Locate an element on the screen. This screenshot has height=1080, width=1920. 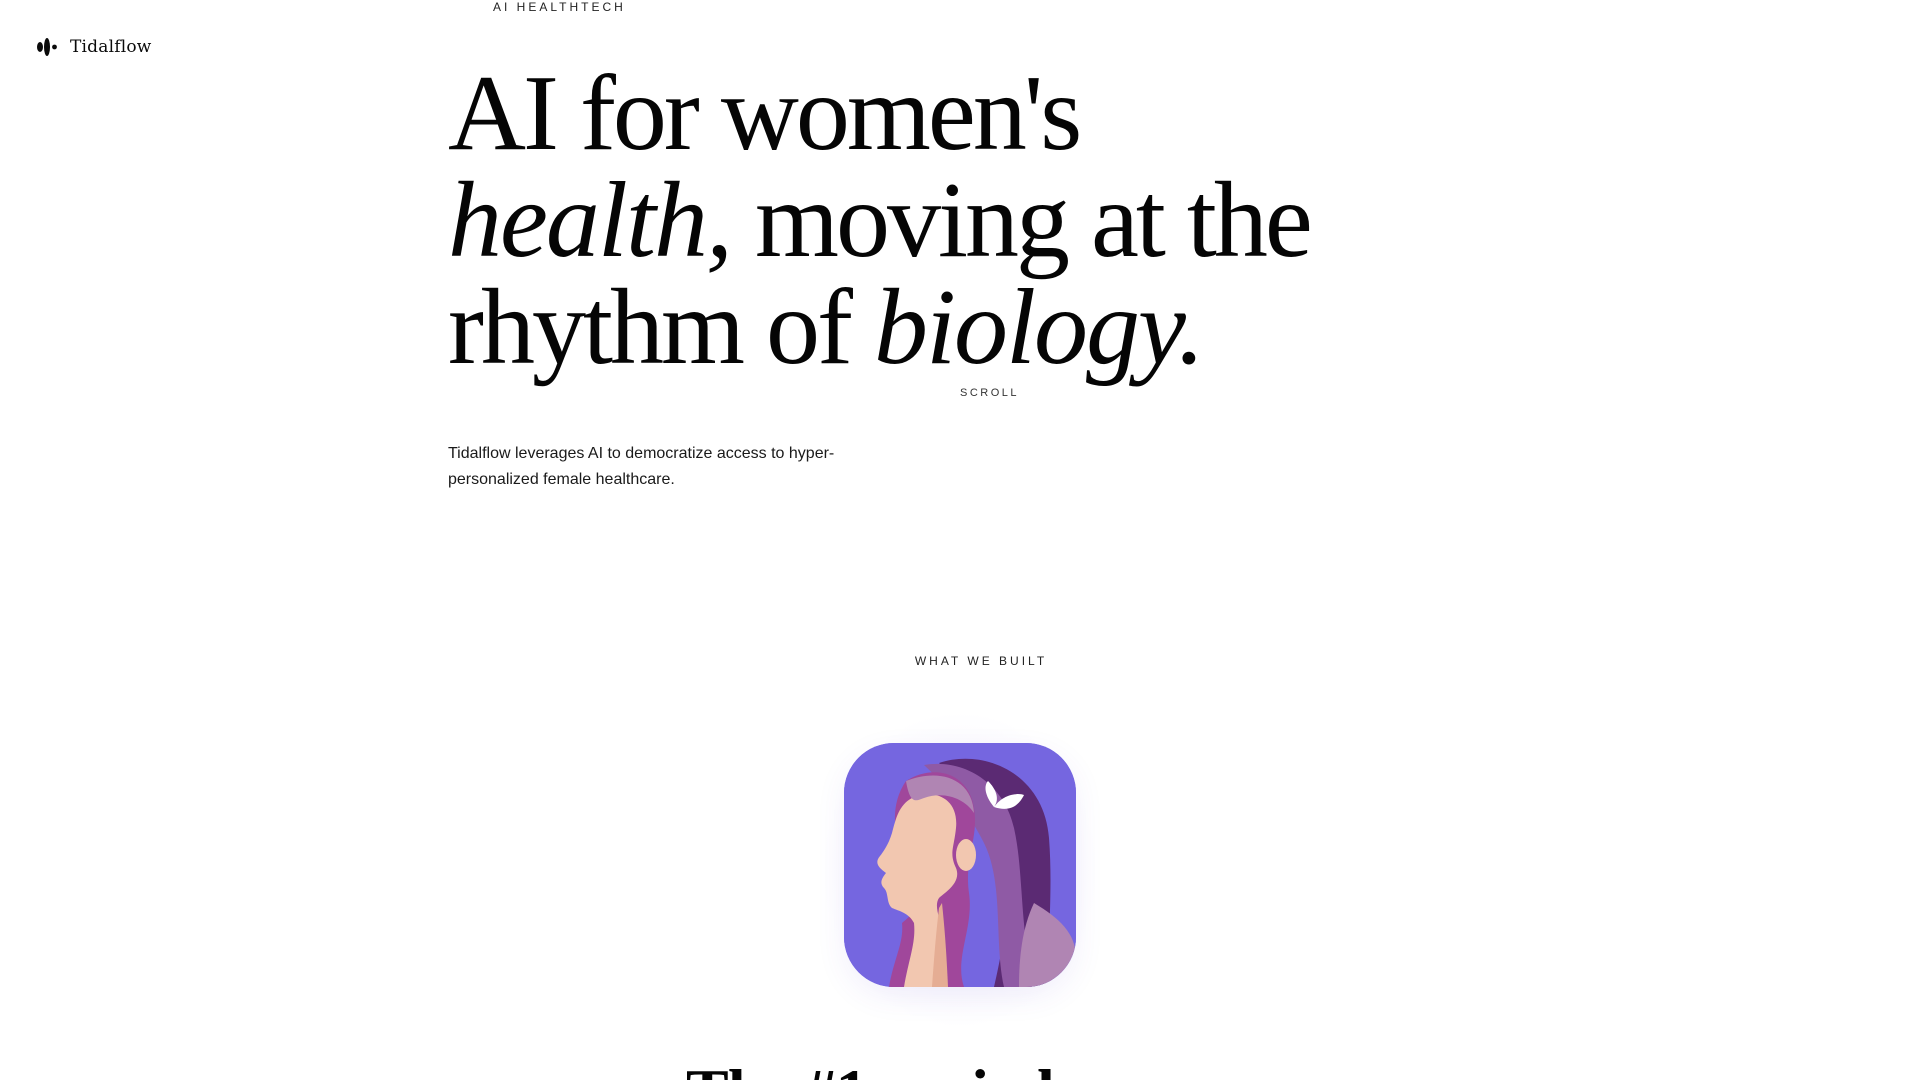
hero-title-line-2: health, moving at the is located at coordinates (880, 221).